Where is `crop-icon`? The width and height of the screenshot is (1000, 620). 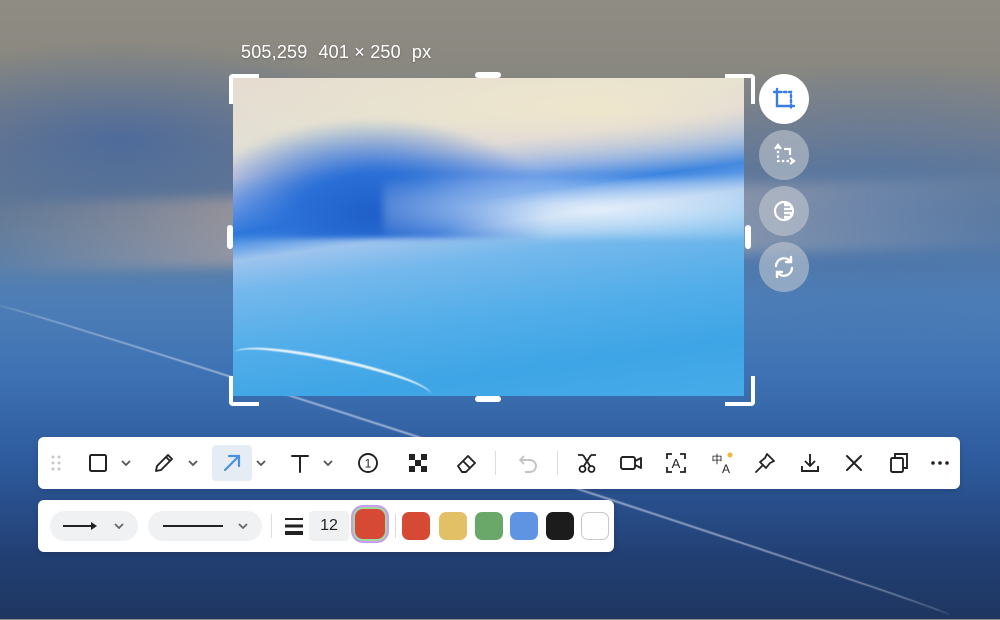
crop-icon is located at coordinates (784, 99).